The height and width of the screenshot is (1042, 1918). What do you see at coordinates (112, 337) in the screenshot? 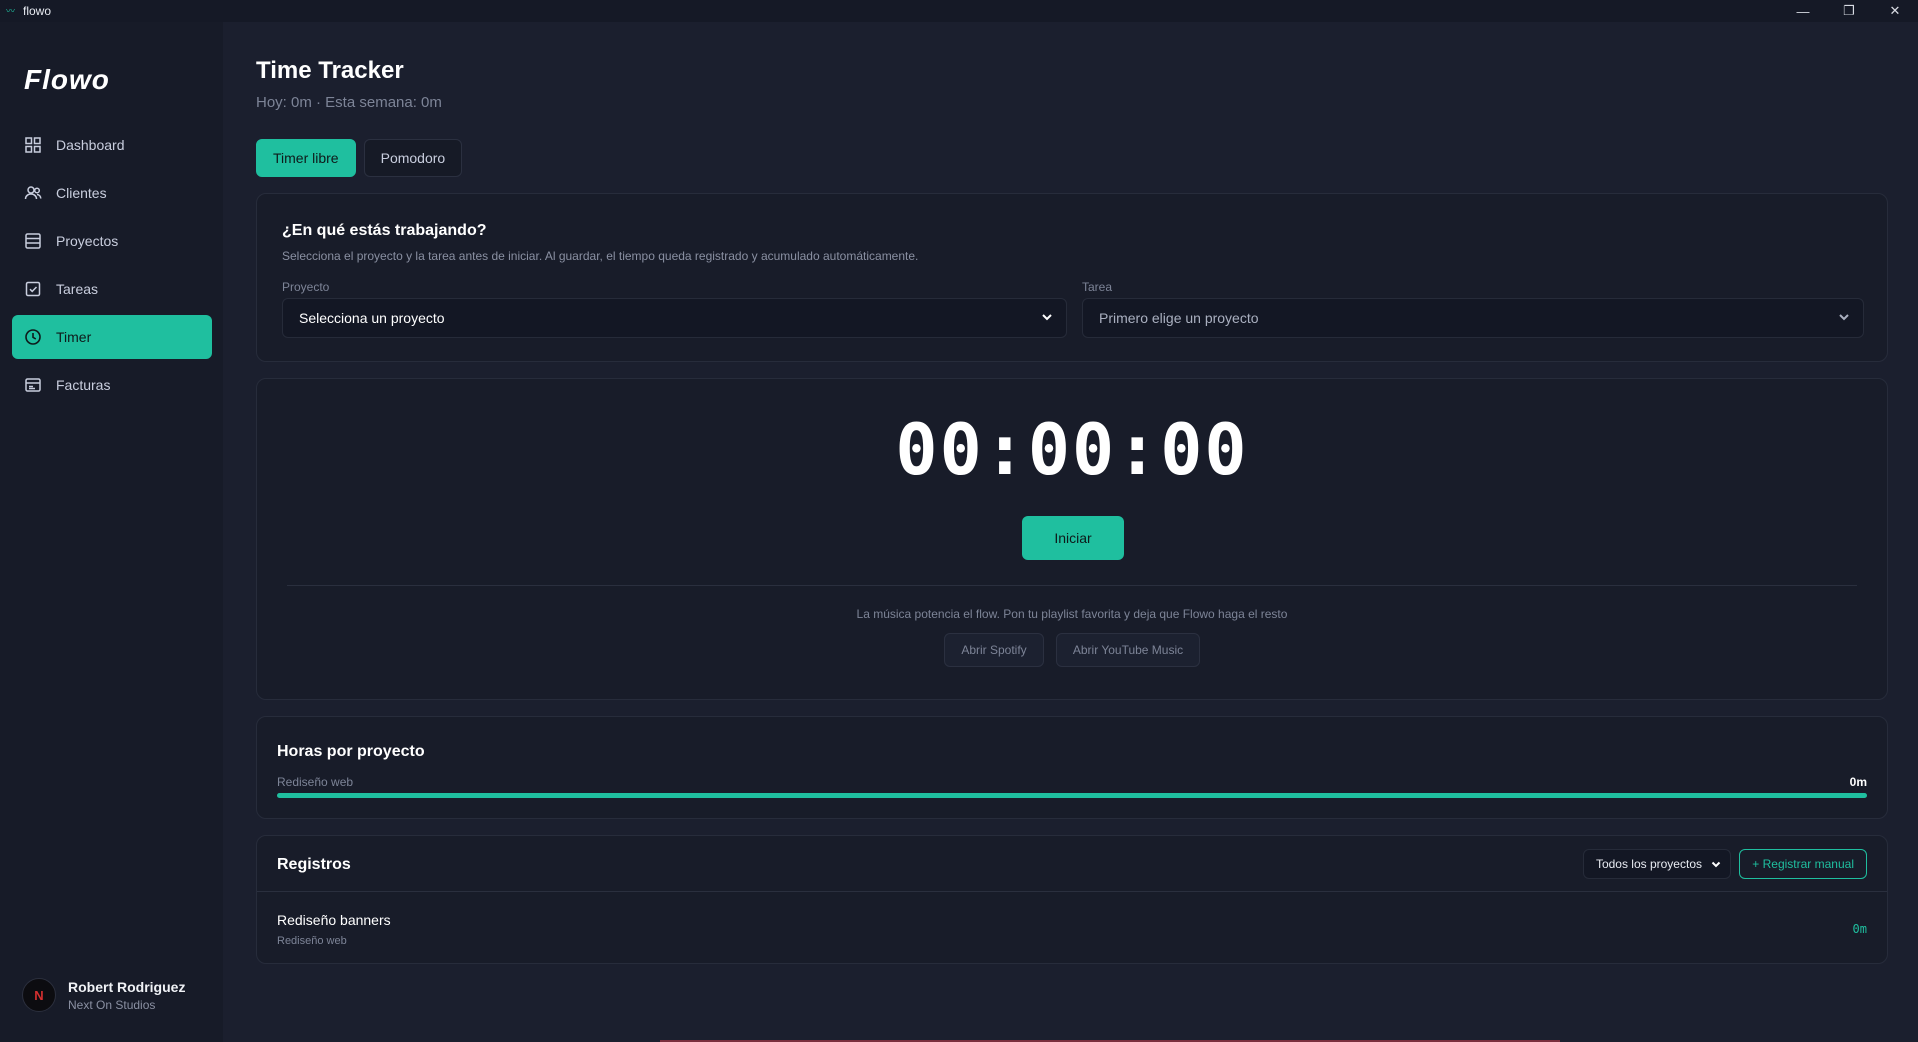
I see `sidebar-item-timer: Timer` at bounding box center [112, 337].